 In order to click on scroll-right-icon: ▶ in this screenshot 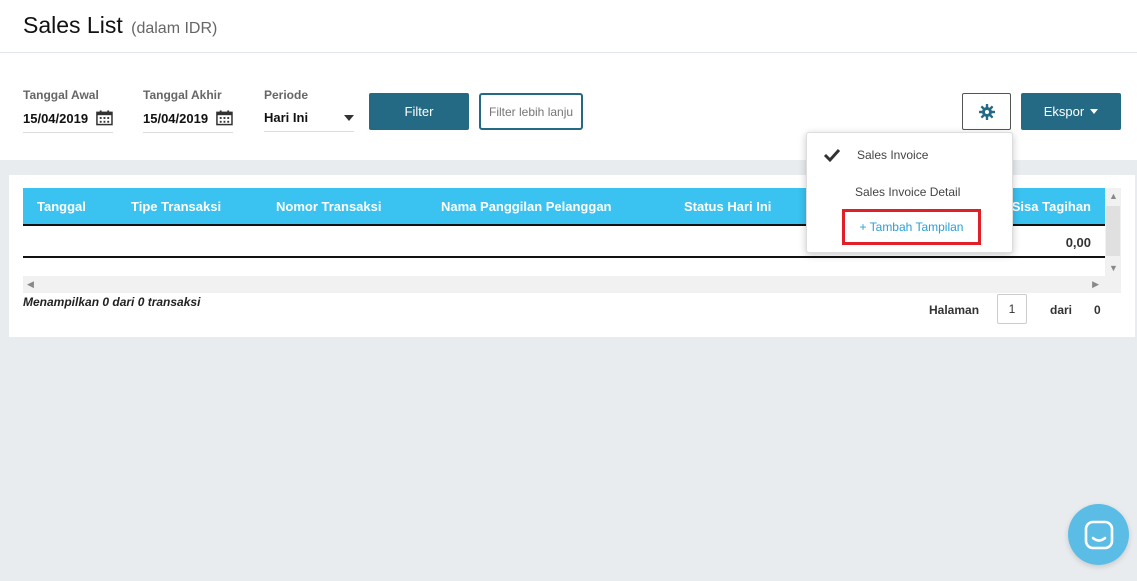, I will do `click(1095, 284)`.